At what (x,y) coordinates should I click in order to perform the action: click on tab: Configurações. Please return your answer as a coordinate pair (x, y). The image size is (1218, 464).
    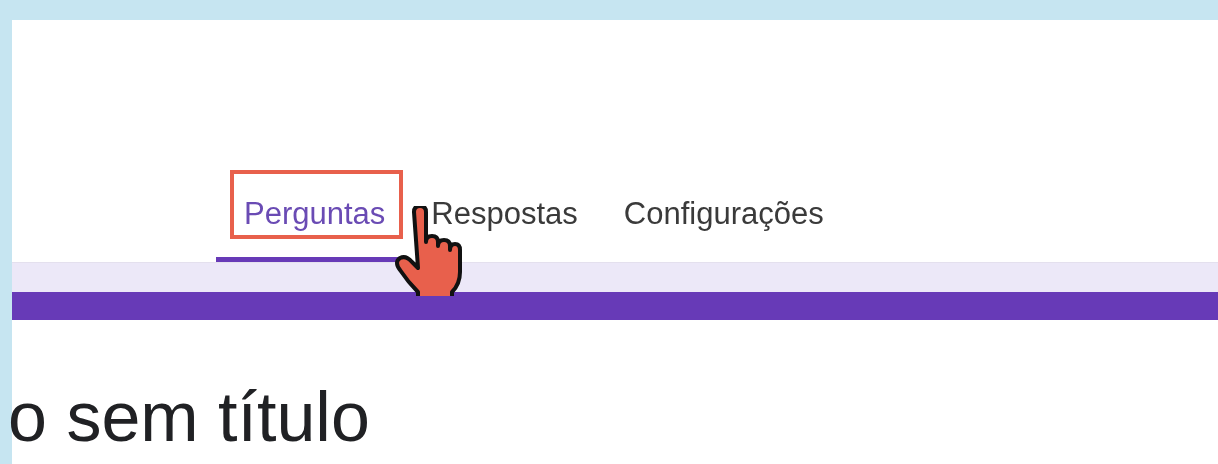
    Looking at the image, I should click on (718, 216).